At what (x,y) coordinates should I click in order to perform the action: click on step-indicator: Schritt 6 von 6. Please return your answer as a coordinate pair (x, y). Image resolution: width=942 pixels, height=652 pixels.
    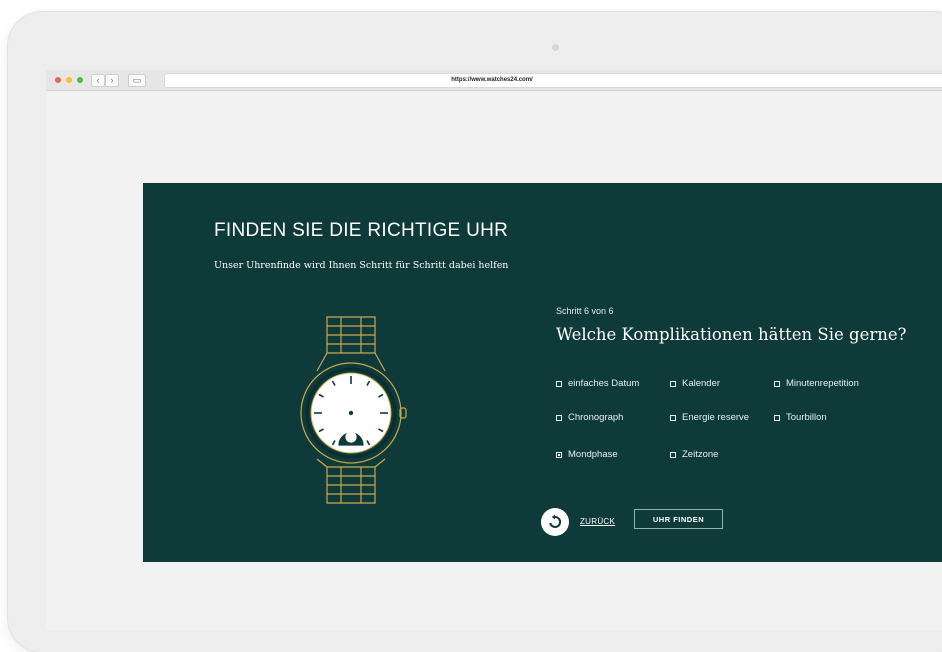
    Looking at the image, I should click on (585, 311).